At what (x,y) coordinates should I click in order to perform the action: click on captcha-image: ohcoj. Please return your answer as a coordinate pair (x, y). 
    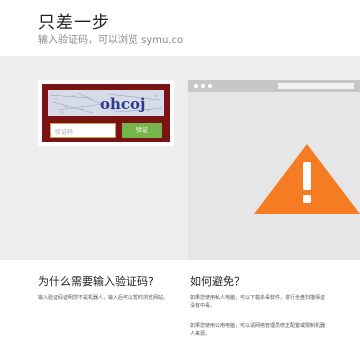
    Looking at the image, I should click on (106, 103).